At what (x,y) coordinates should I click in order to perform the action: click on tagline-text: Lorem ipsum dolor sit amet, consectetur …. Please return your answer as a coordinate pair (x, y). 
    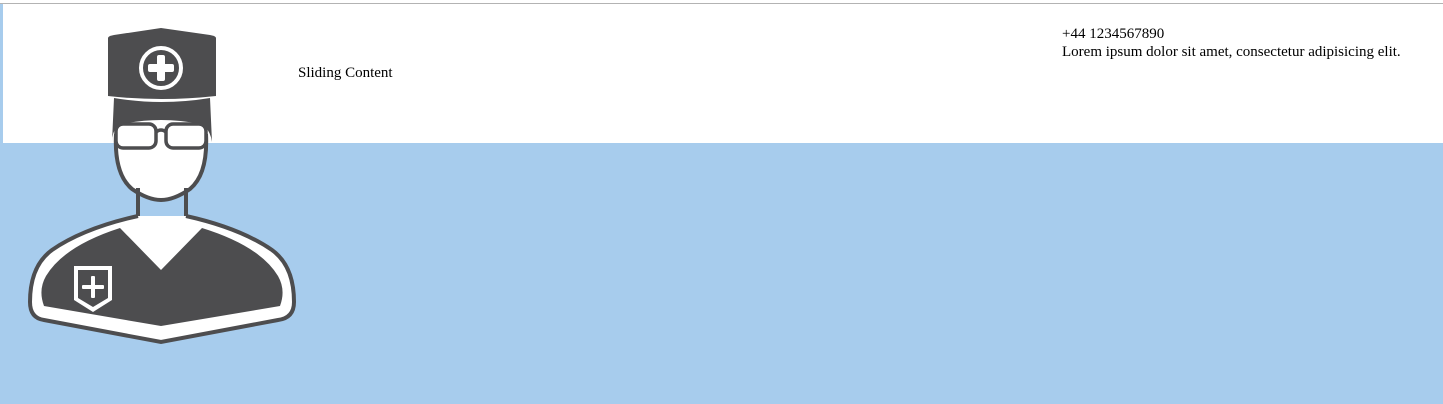
    Looking at the image, I should click on (1231, 52).